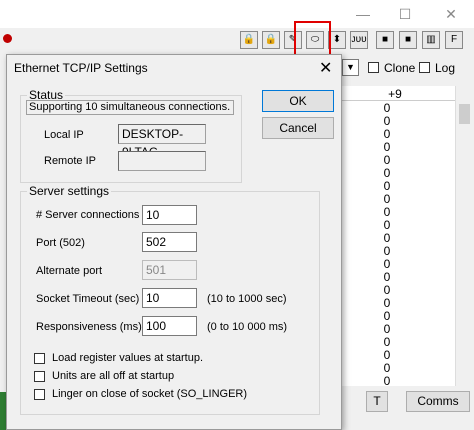  What do you see at coordinates (39, 394) in the screenshot?
I see `linger-checkbox` at bounding box center [39, 394].